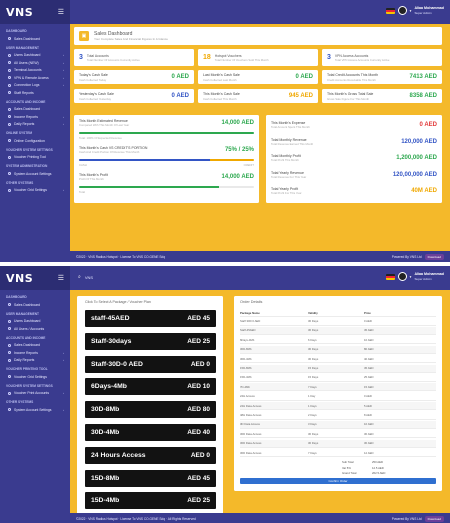 This screenshot has height=523, width=450. I want to click on table-cell: 45 AED, so click(369, 368).